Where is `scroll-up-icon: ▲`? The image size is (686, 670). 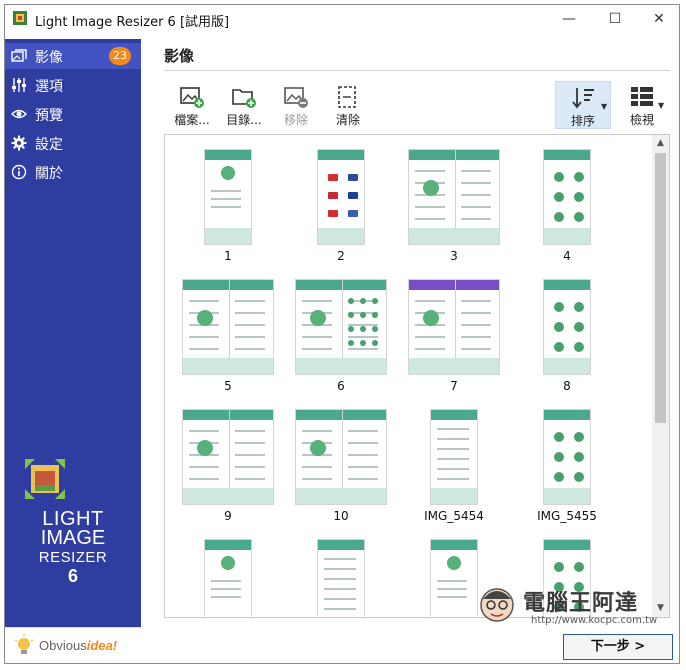
scroll-up-icon: ▲ is located at coordinates (660, 143).